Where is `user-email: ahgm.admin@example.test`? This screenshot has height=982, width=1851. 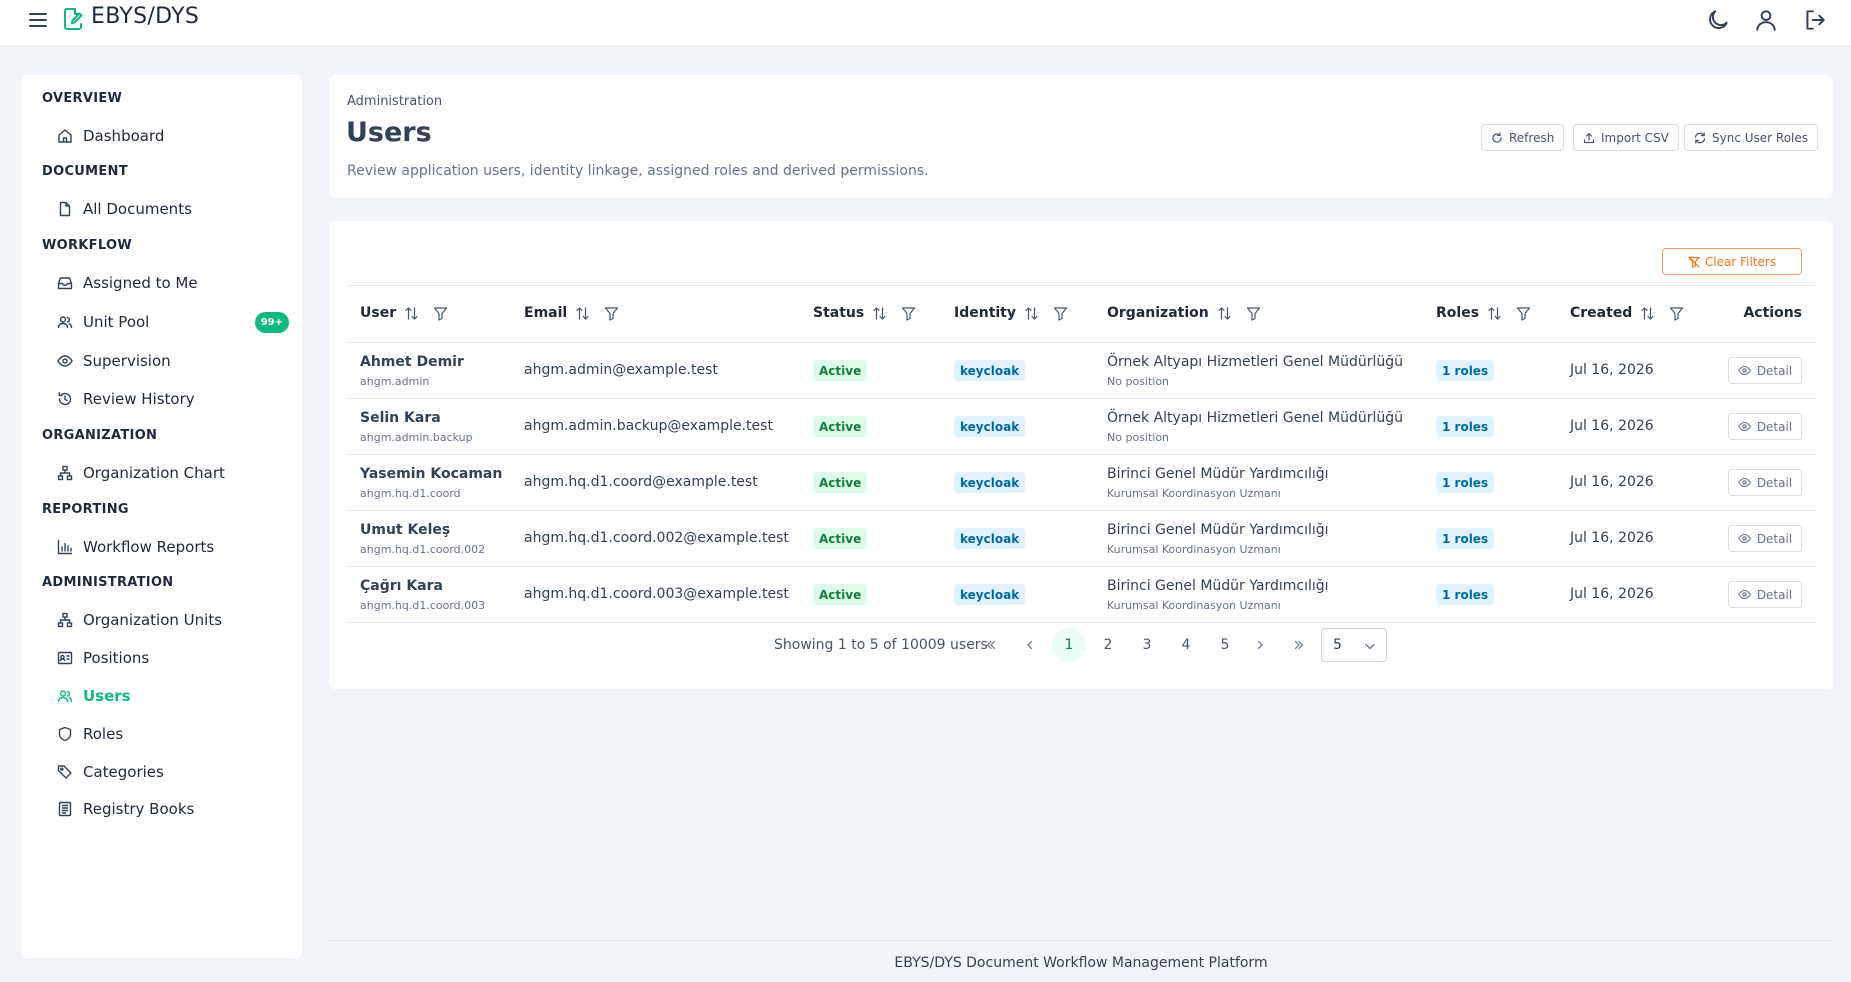 user-email: ahgm.admin@example.test is located at coordinates (621, 370).